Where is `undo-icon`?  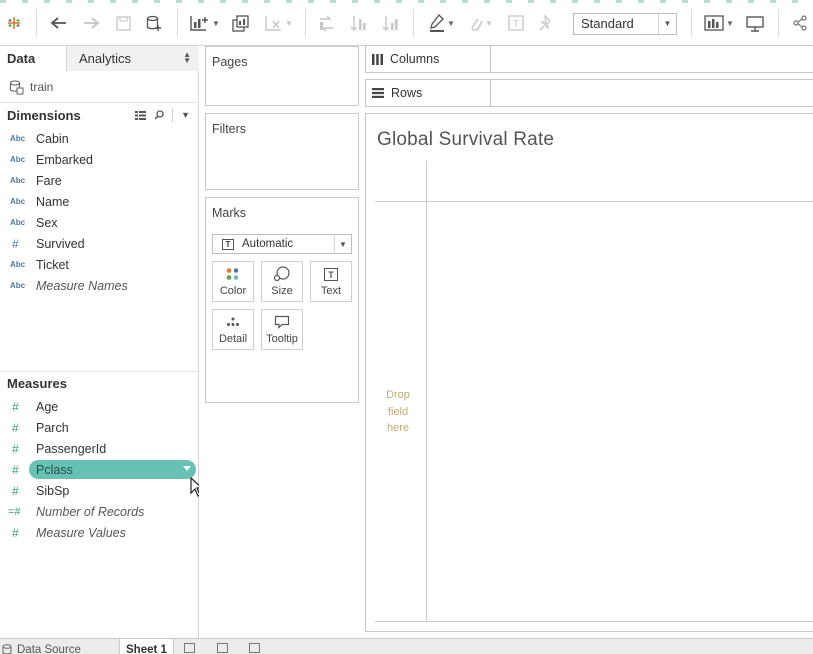
undo-icon is located at coordinates (59, 23).